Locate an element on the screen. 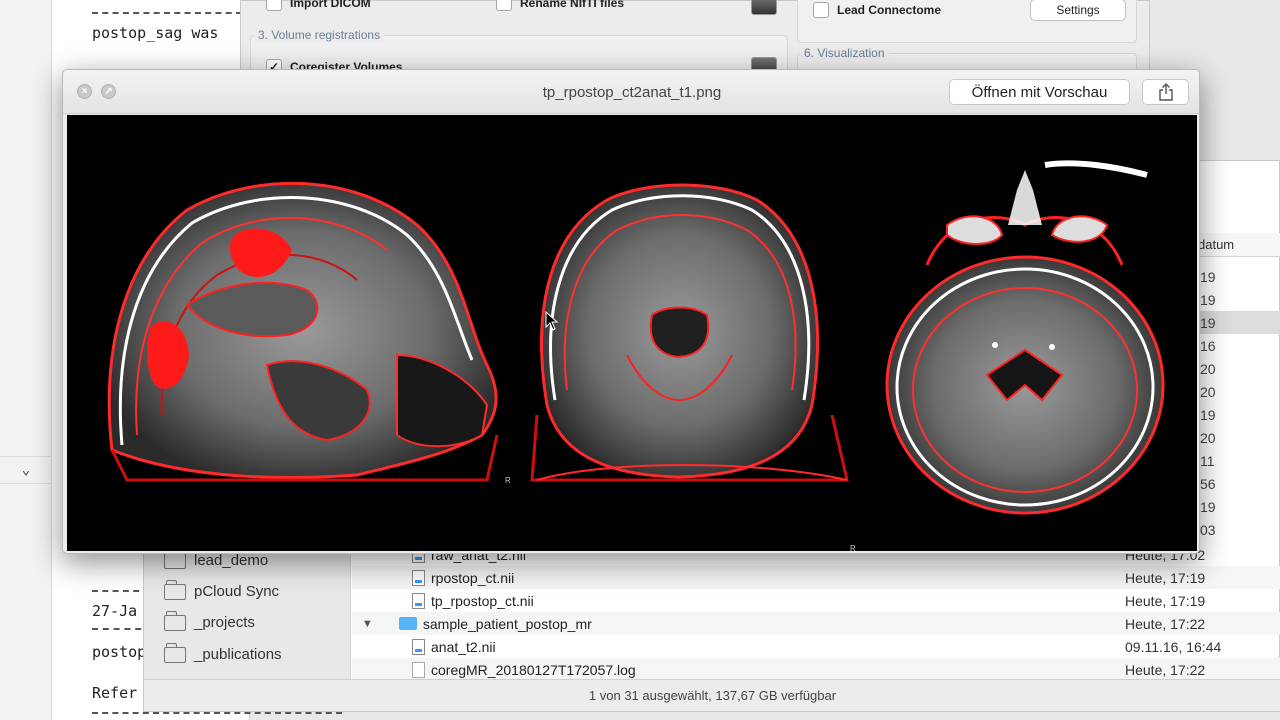  sidebar-item-pcloud-sync: pCloud Sync is located at coordinates (222, 589).